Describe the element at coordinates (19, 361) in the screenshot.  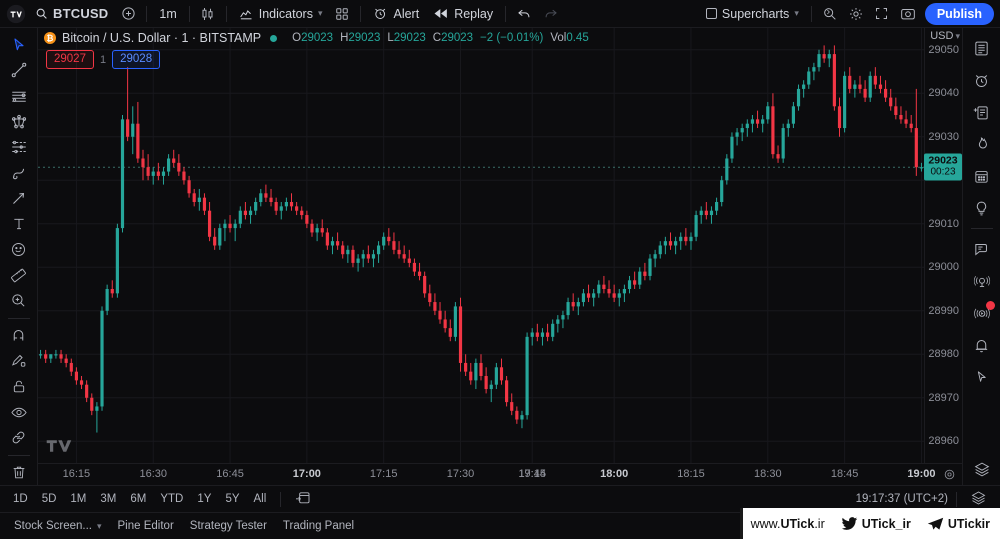
I see `drawing-mode-button` at that location.